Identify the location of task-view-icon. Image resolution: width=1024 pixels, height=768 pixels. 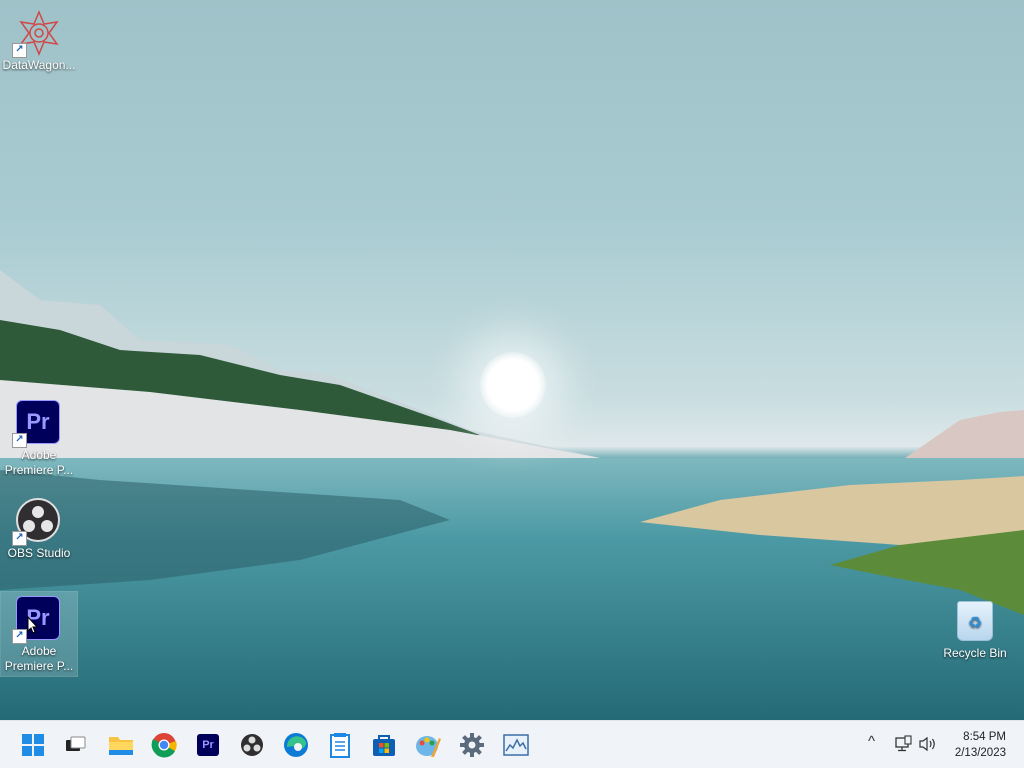
(76, 743).